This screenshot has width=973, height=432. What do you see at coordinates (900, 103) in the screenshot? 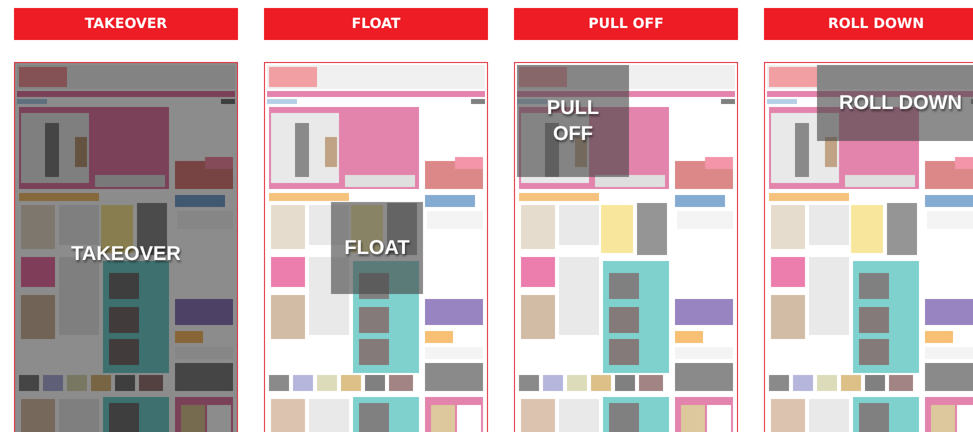
I see `ad-format-label: ROLL DOWN` at bounding box center [900, 103].